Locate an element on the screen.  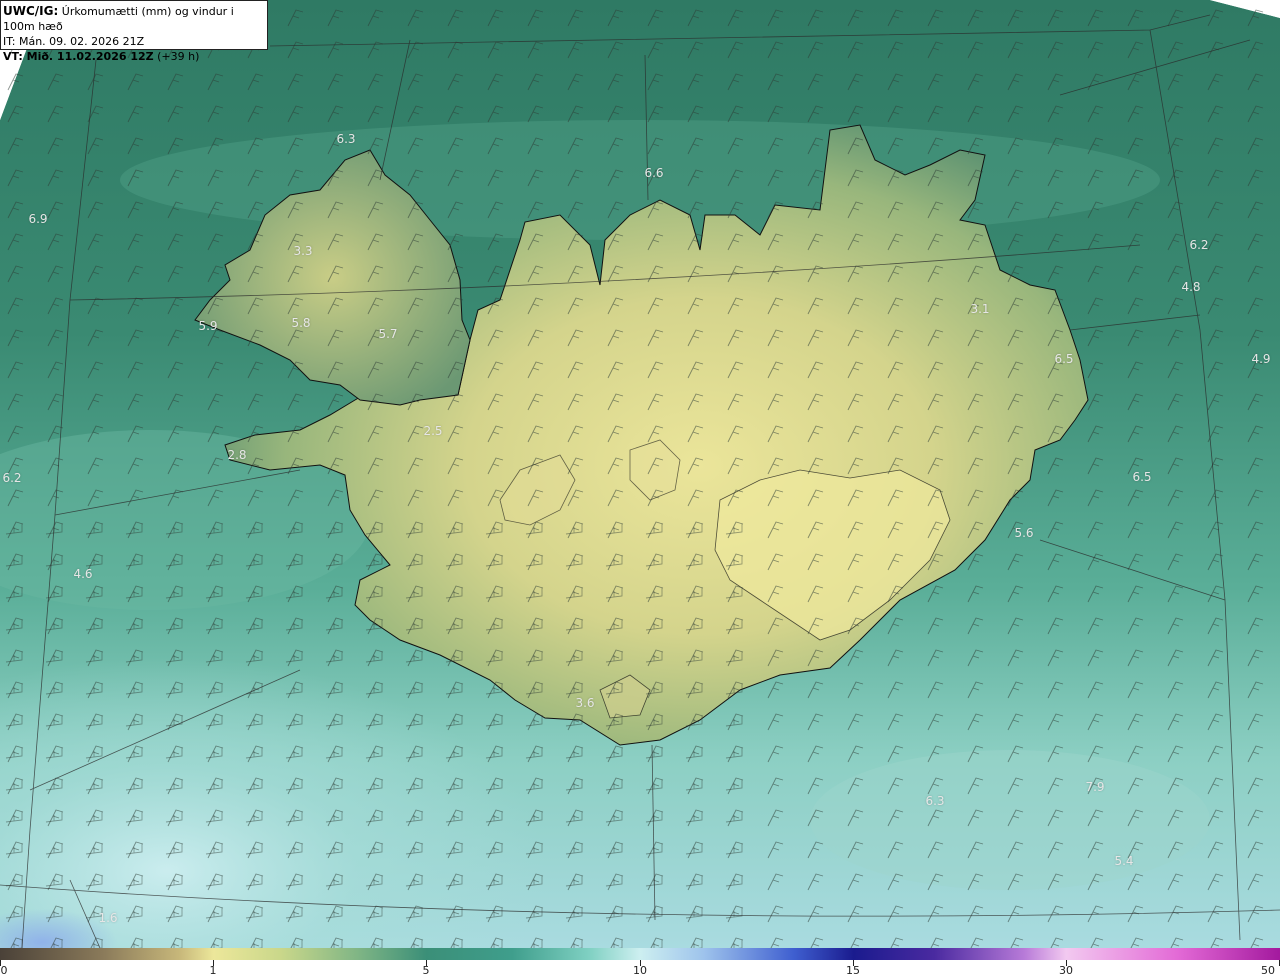
value-label: 4.6 is located at coordinates (83, 574).